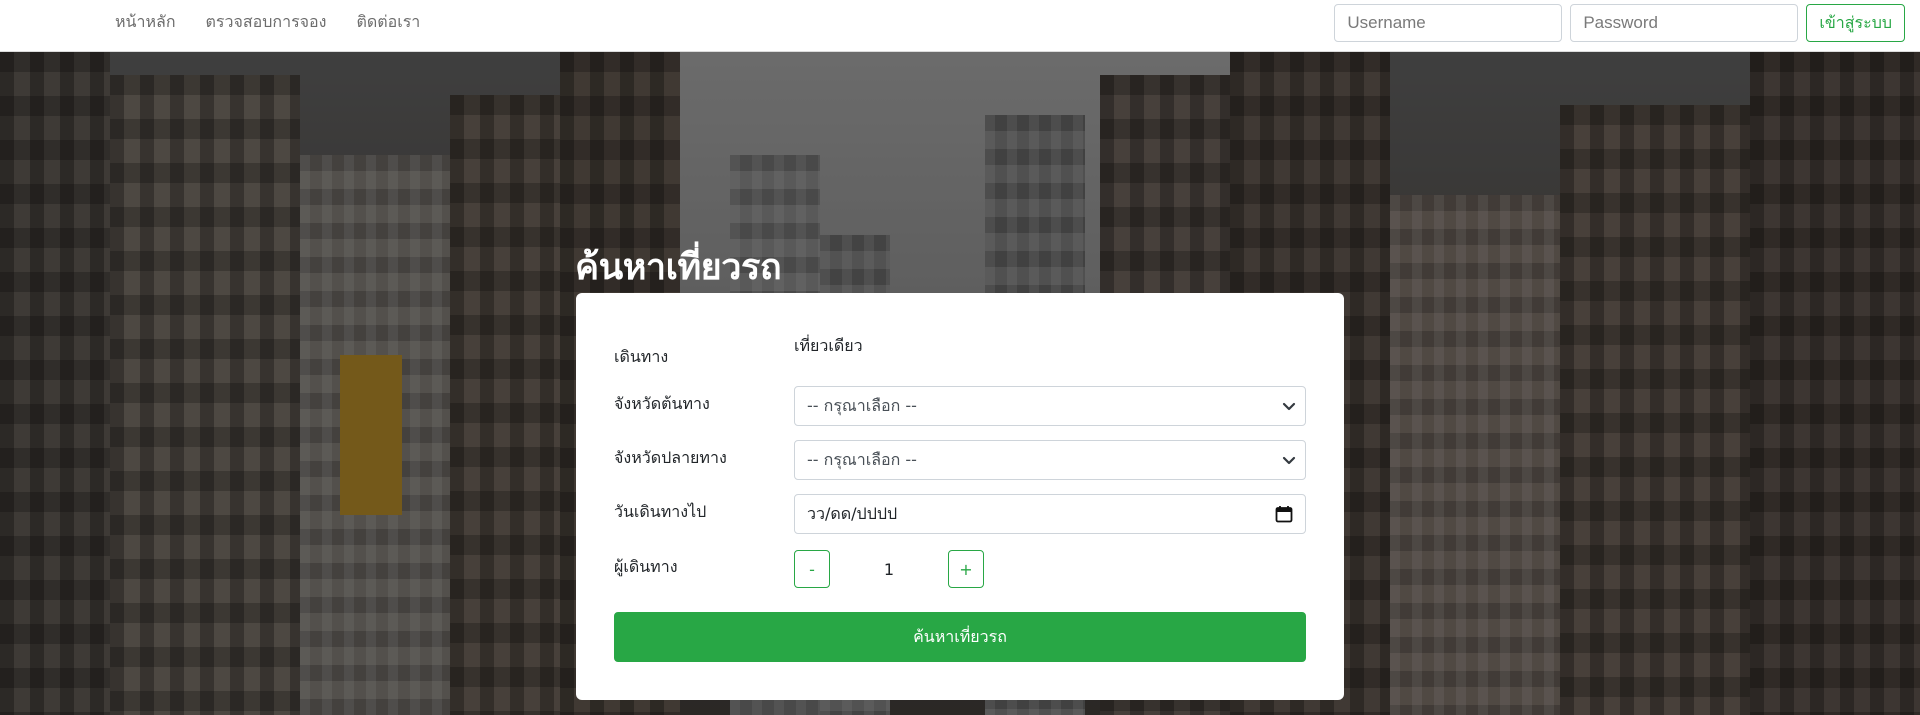 This screenshot has width=1920, height=715. I want to click on trip-type-row: เดินทาง เที่ยวเดียว, so click(960, 352).